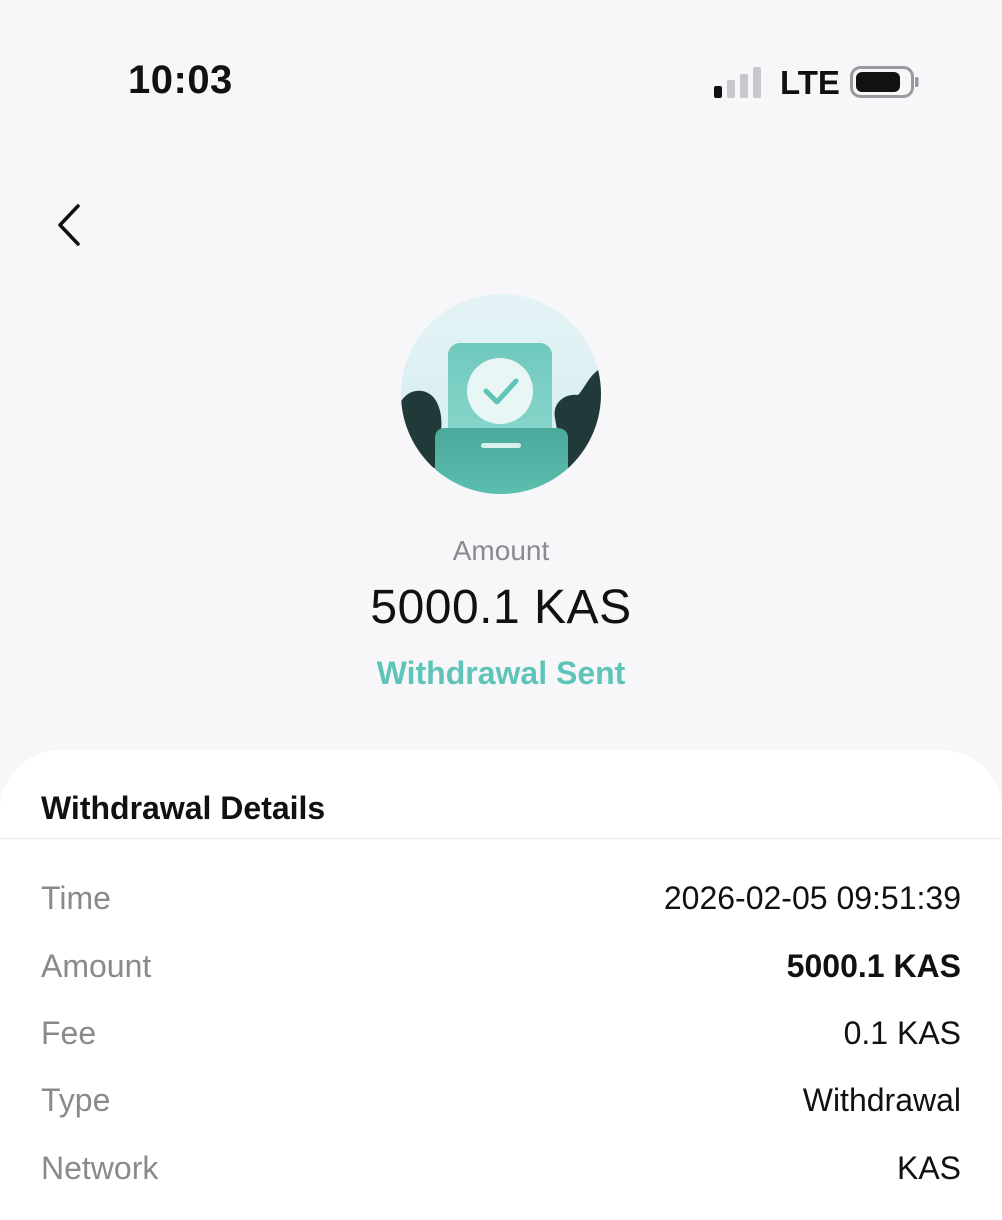 This screenshot has height=1220, width=1002. What do you see at coordinates (501, 966) in the screenshot?
I see `detail-row-amount: Amount 5000.1 KAS` at bounding box center [501, 966].